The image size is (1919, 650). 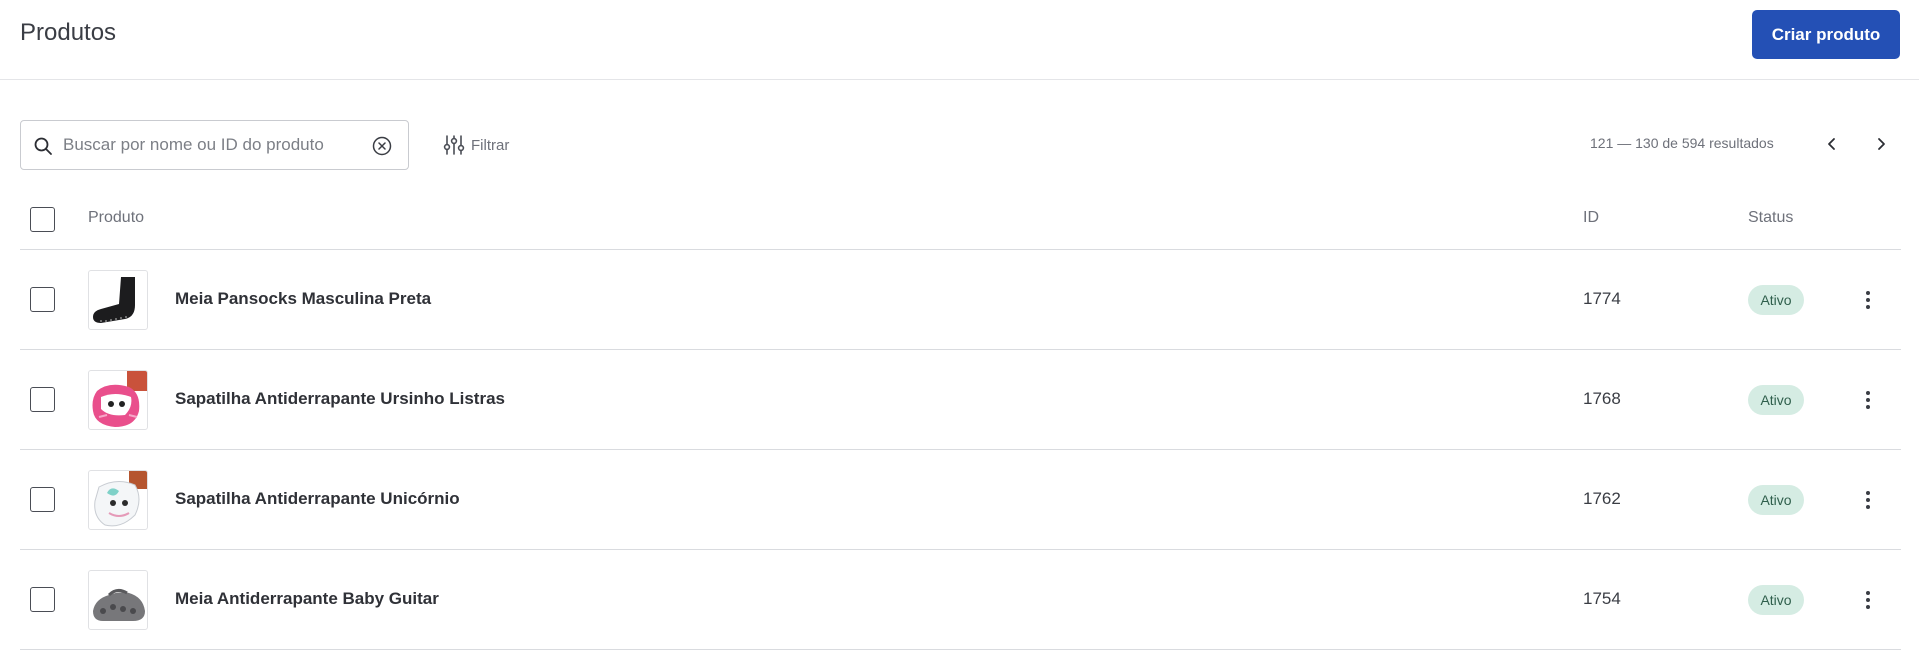 What do you see at coordinates (303, 299) in the screenshot?
I see `product-name: Meia Pansocks Masculina Preta` at bounding box center [303, 299].